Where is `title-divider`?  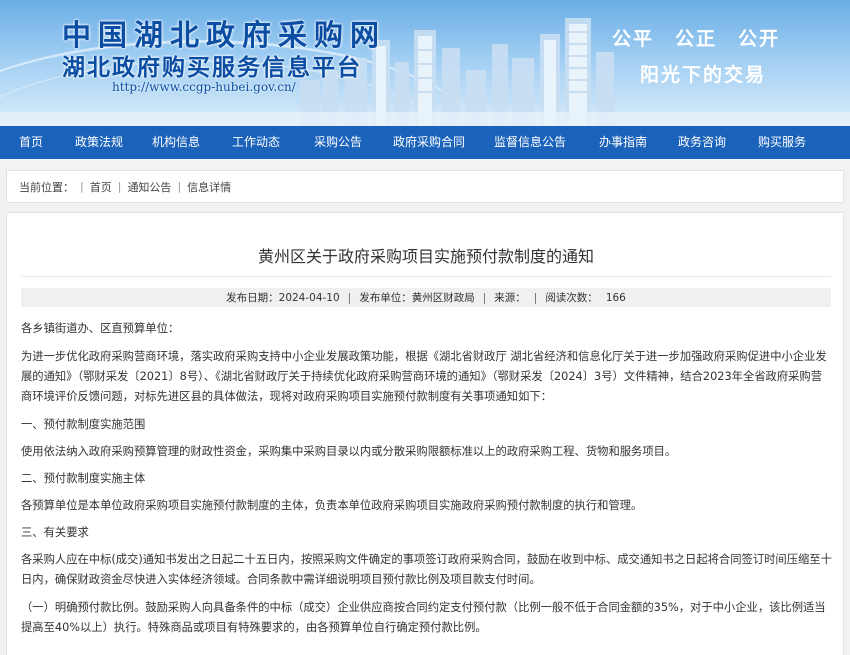 title-divider is located at coordinates (426, 276).